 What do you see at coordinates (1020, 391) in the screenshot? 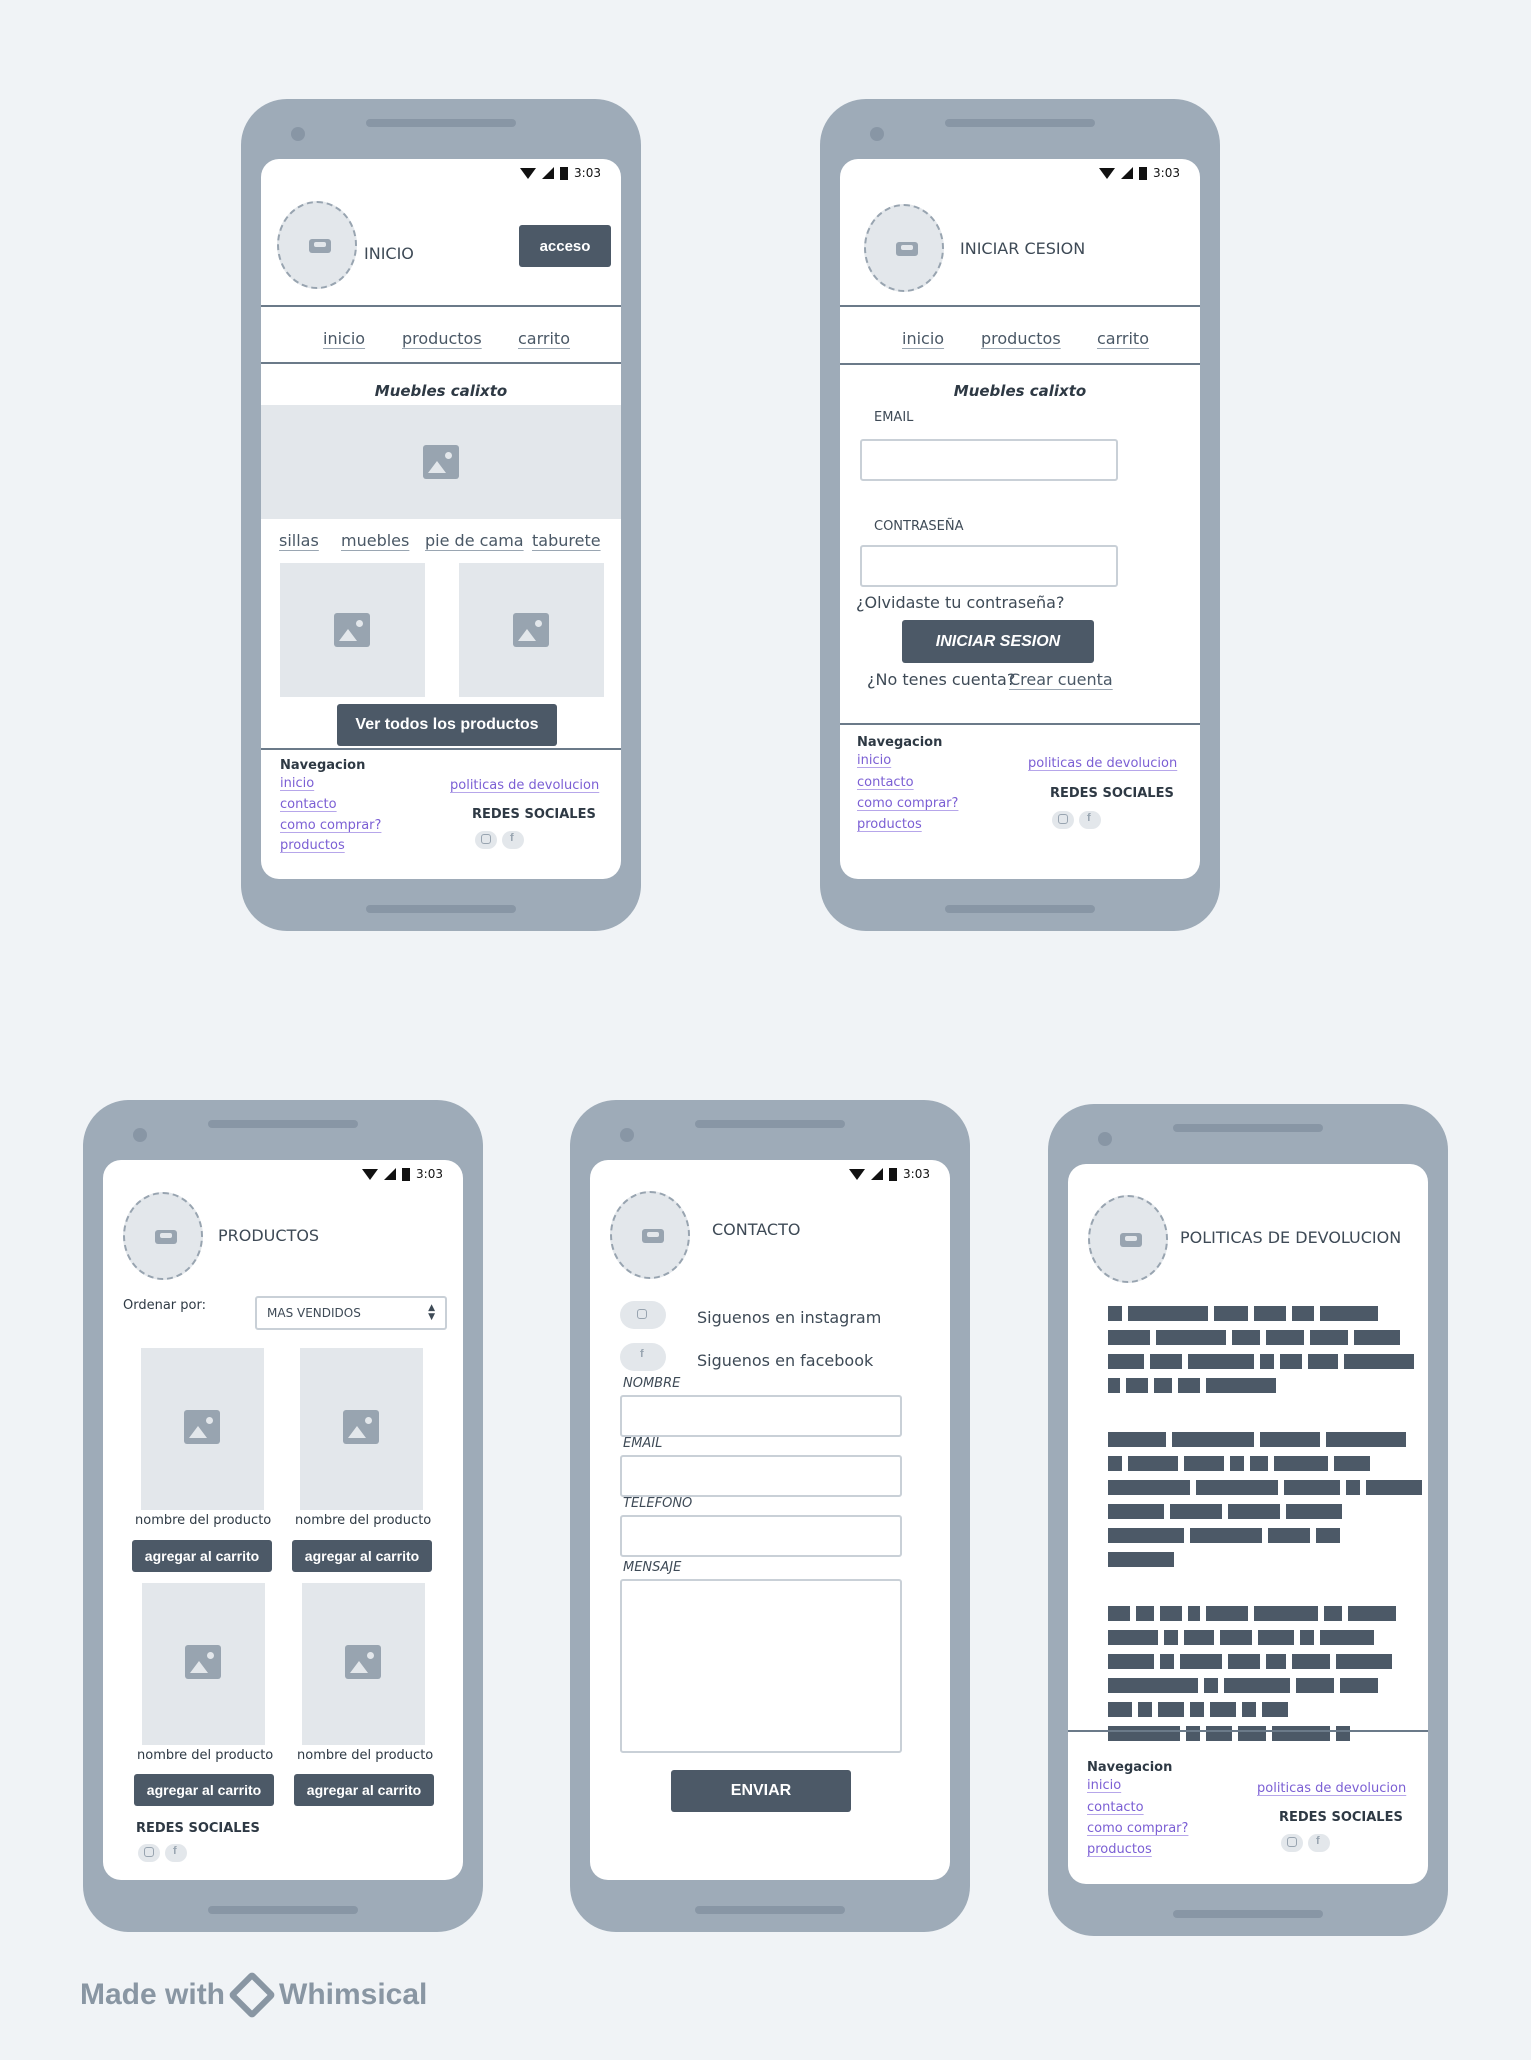
I see `brand-name: Muebles calixto` at bounding box center [1020, 391].